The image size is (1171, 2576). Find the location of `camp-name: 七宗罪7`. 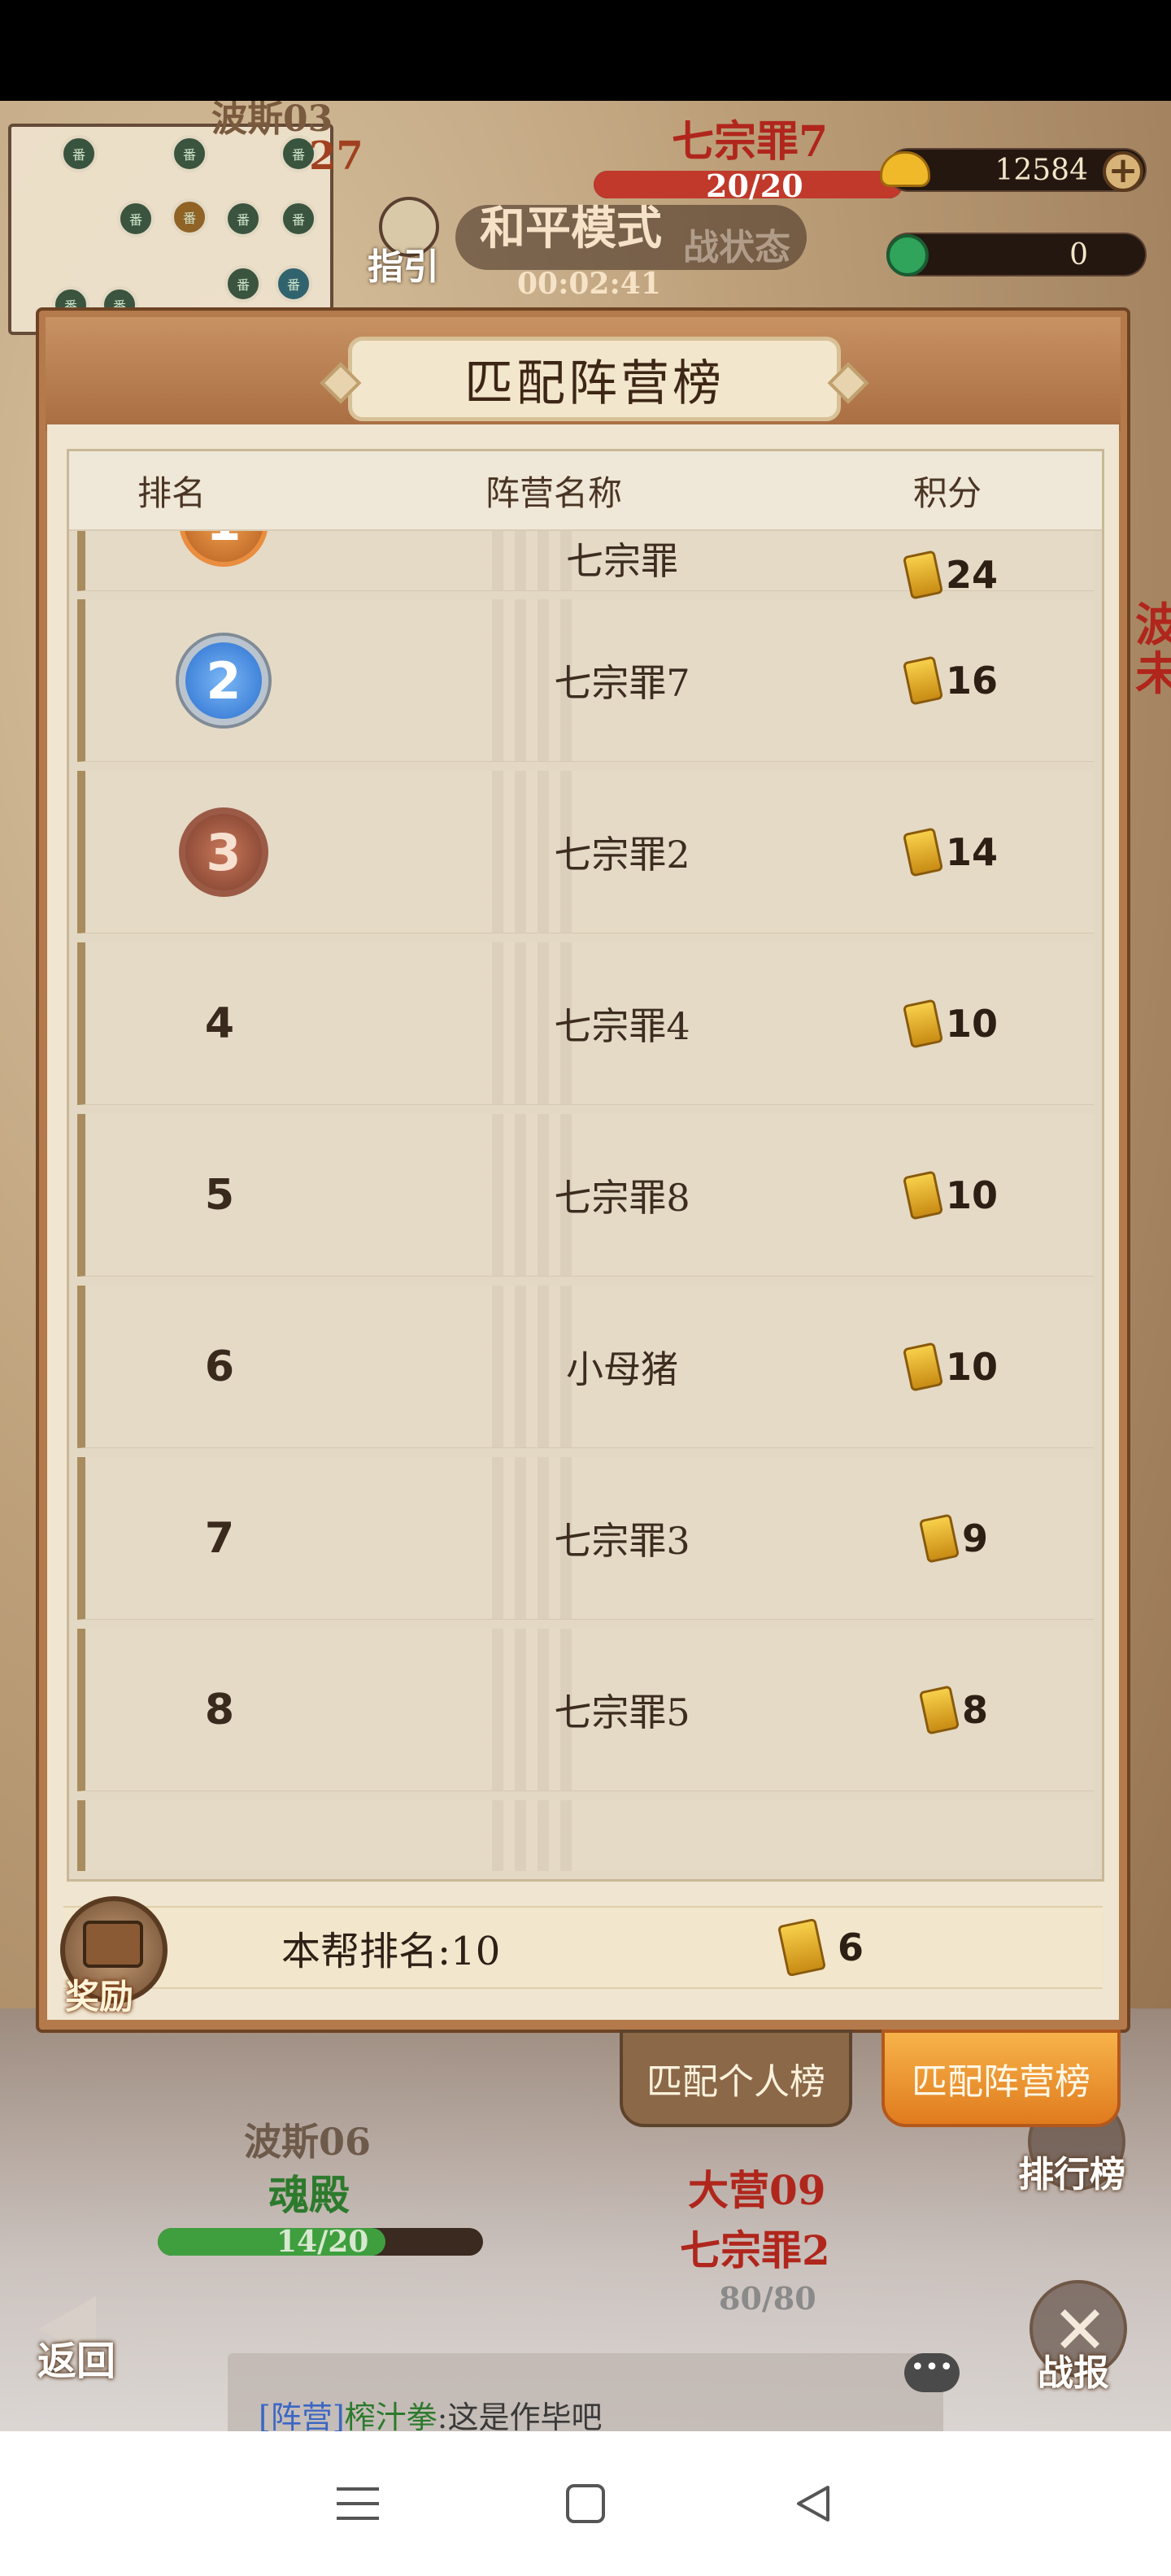

camp-name: 七宗罪7 is located at coordinates (622, 683).